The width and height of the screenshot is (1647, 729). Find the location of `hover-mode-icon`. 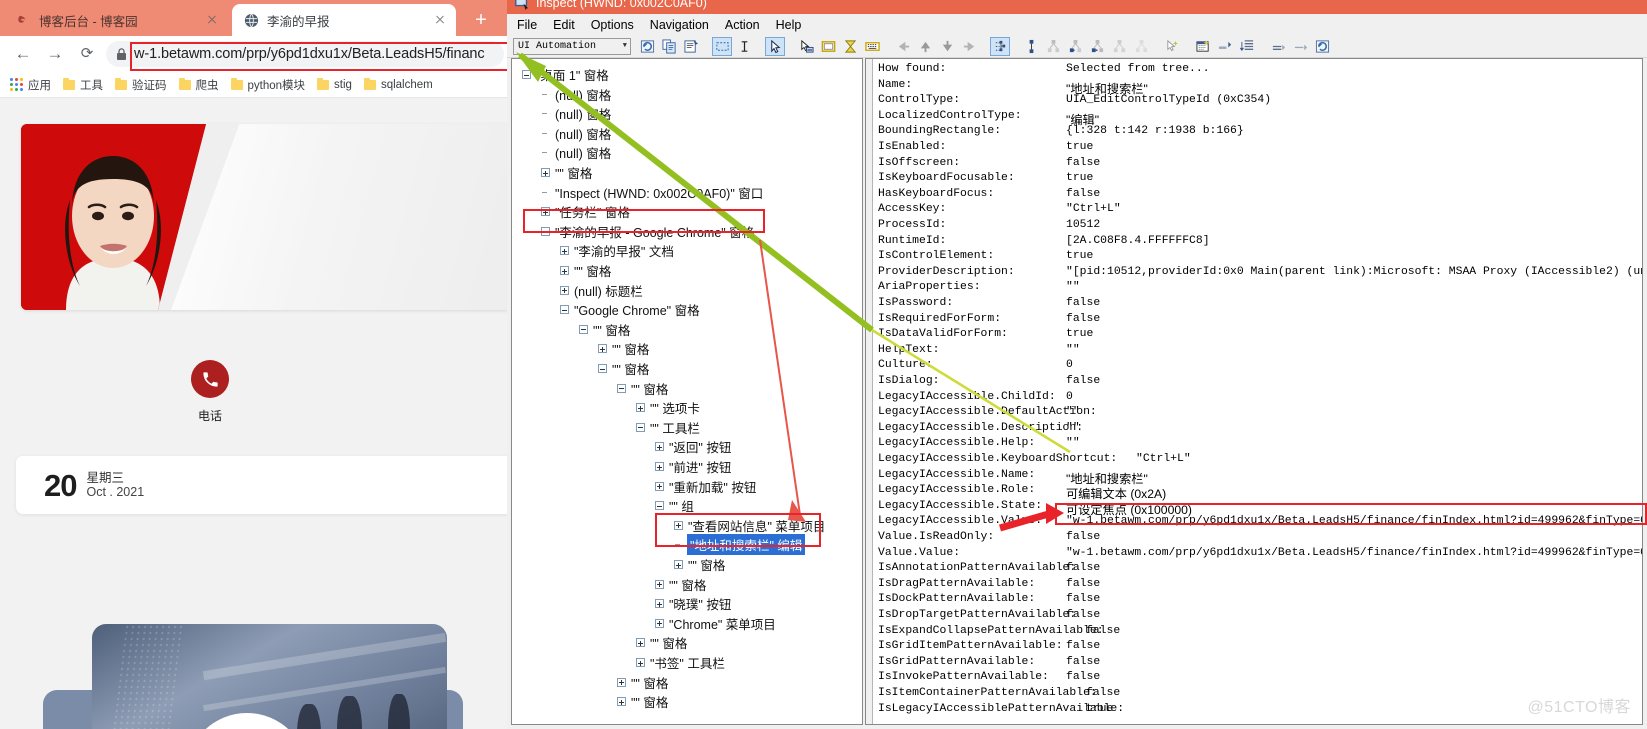

hover-mode-icon is located at coordinates (775, 46).